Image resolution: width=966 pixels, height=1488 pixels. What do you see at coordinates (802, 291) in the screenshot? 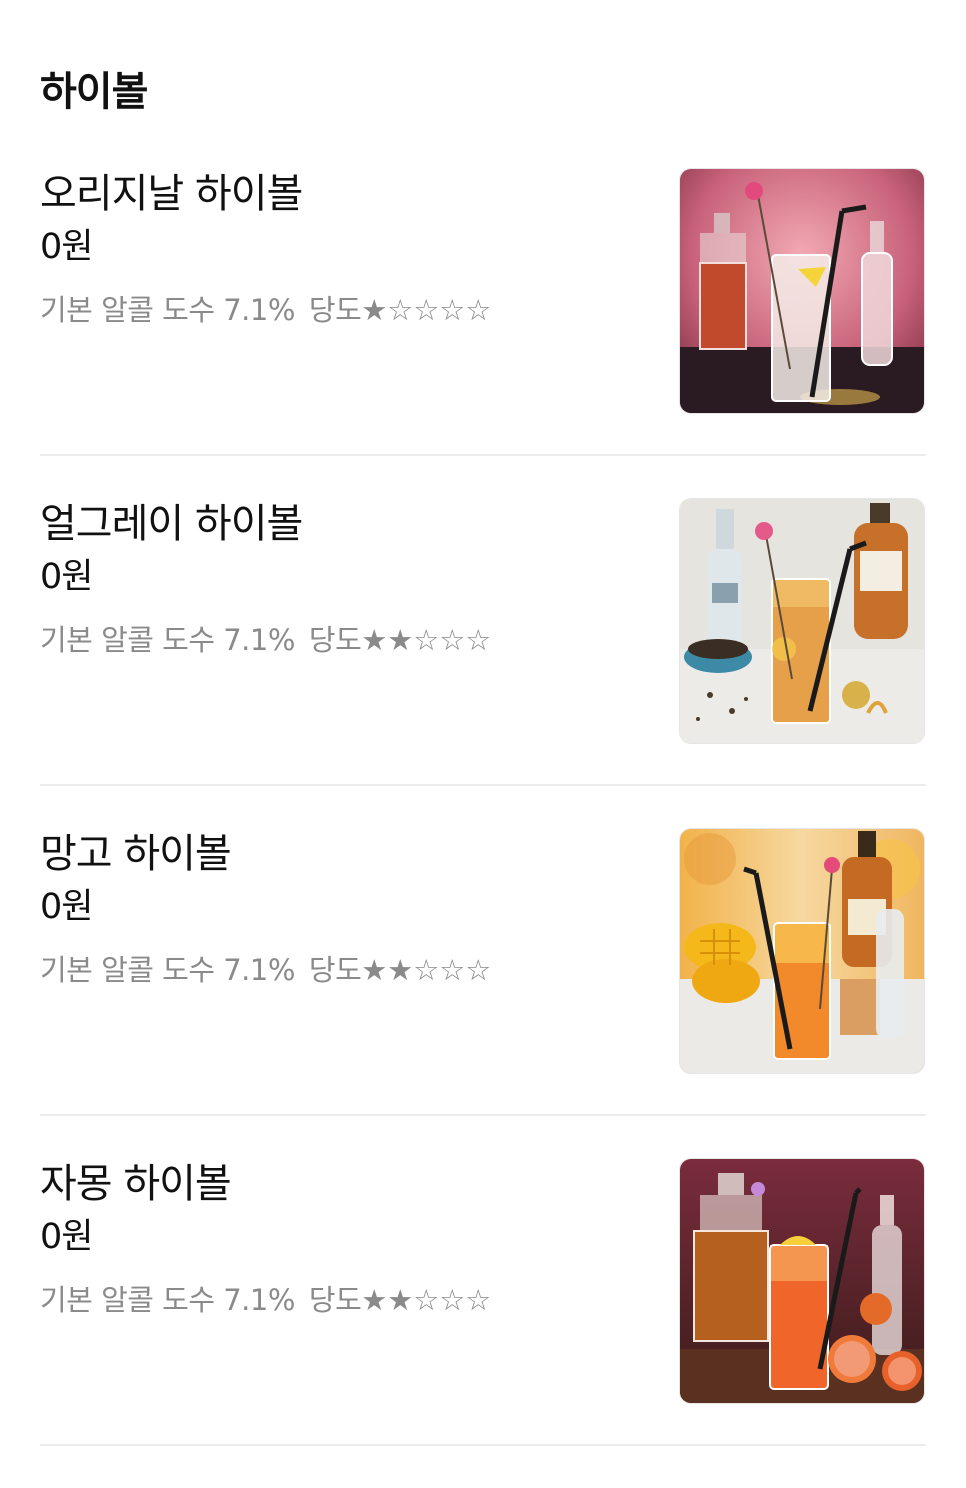
I see `original-highball-photo` at bounding box center [802, 291].